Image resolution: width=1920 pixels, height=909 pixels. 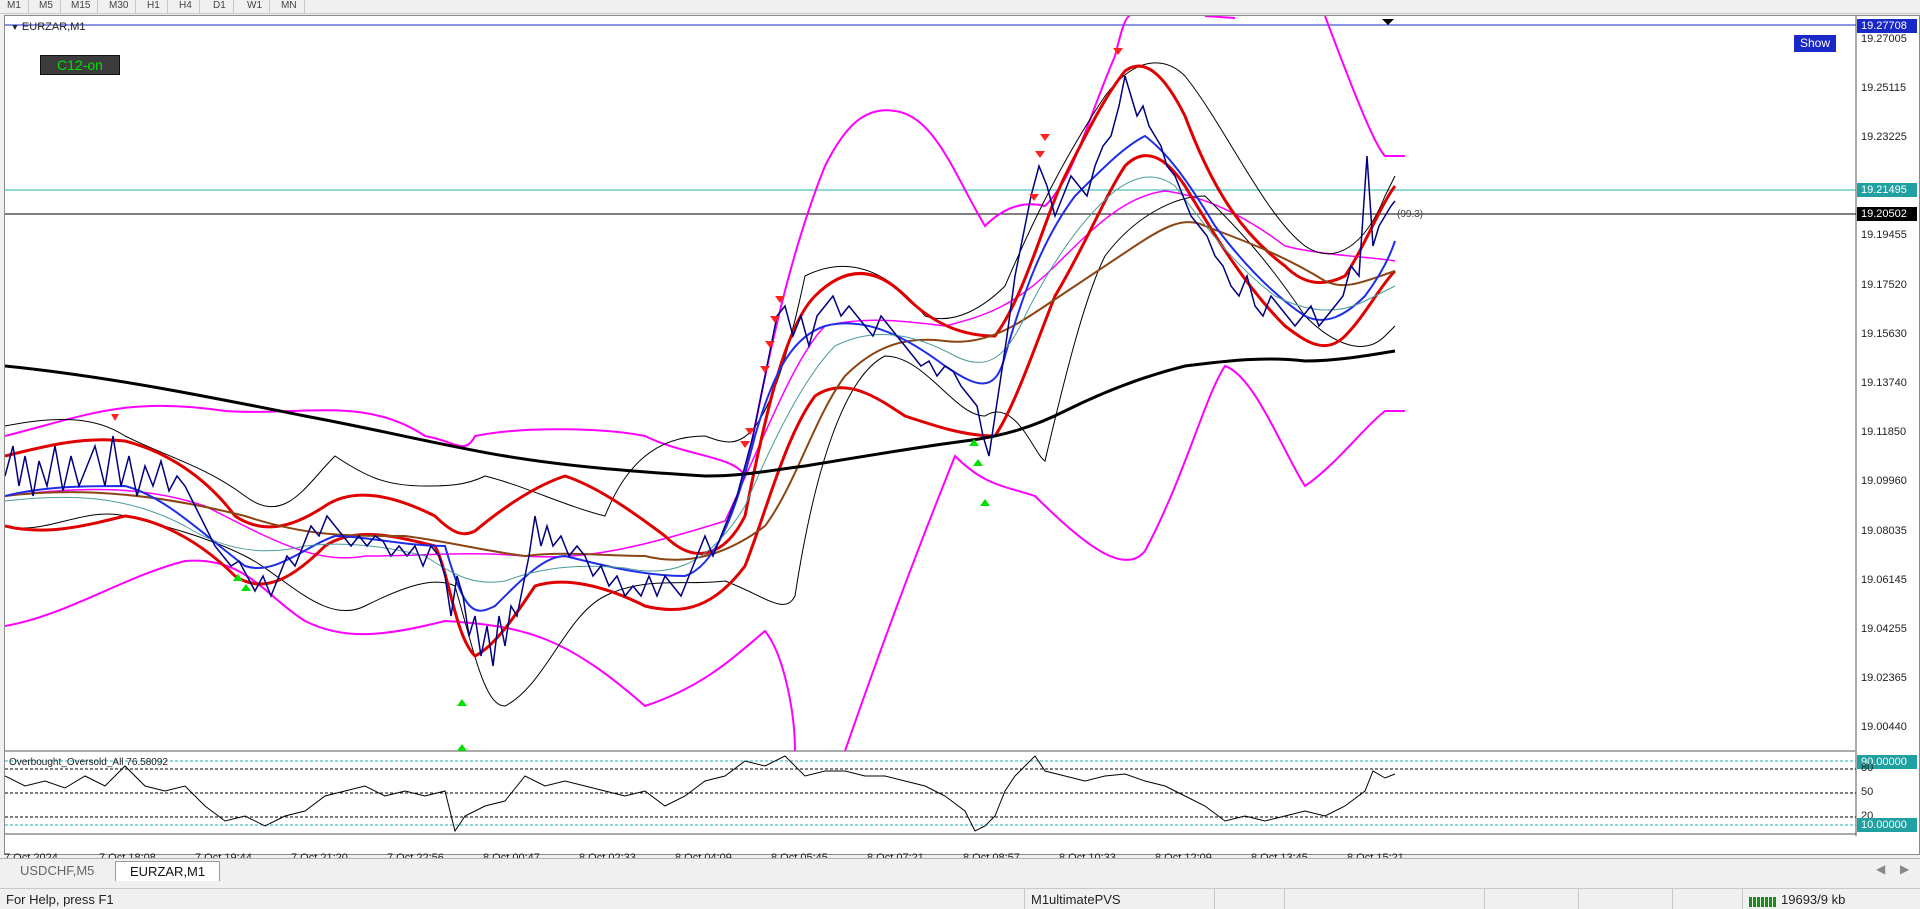 I want to click on tf-m5-button: M5, so click(x=46, y=6).